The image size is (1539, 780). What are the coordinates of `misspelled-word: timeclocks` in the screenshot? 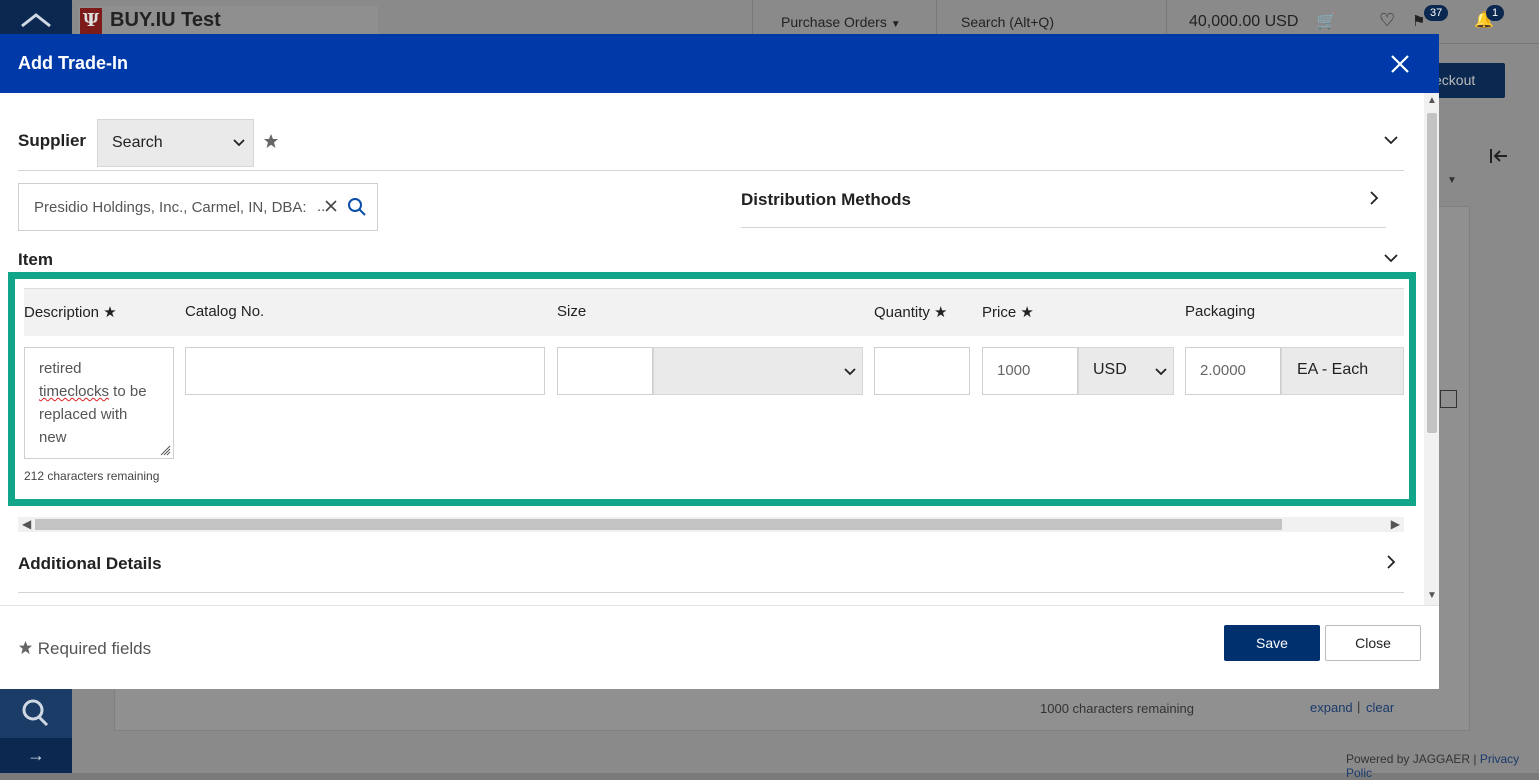 It's located at (74, 391).